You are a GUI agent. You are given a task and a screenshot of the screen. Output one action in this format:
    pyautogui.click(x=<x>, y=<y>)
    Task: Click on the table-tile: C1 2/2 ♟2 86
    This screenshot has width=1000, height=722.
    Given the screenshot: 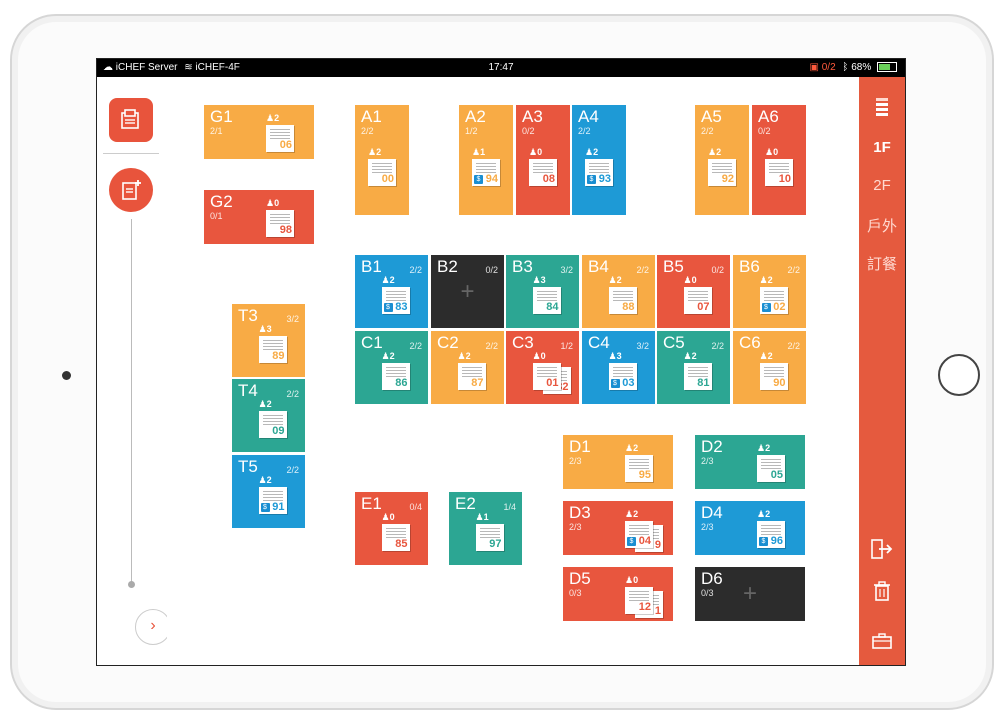 What is the action you would take?
    pyautogui.click(x=391, y=367)
    